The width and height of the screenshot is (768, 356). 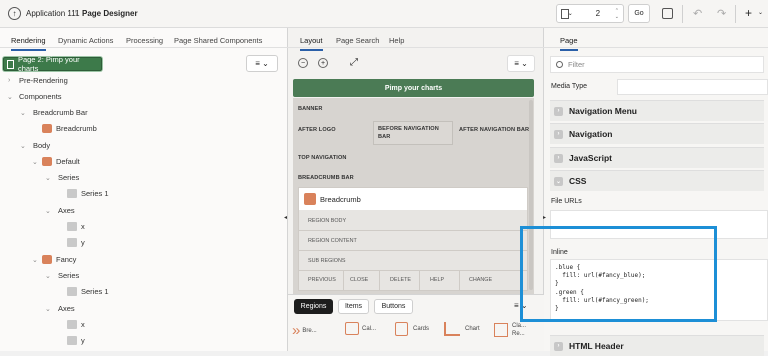 What do you see at coordinates (657, 133) in the screenshot?
I see `section-navigation: › Navigation` at bounding box center [657, 133].